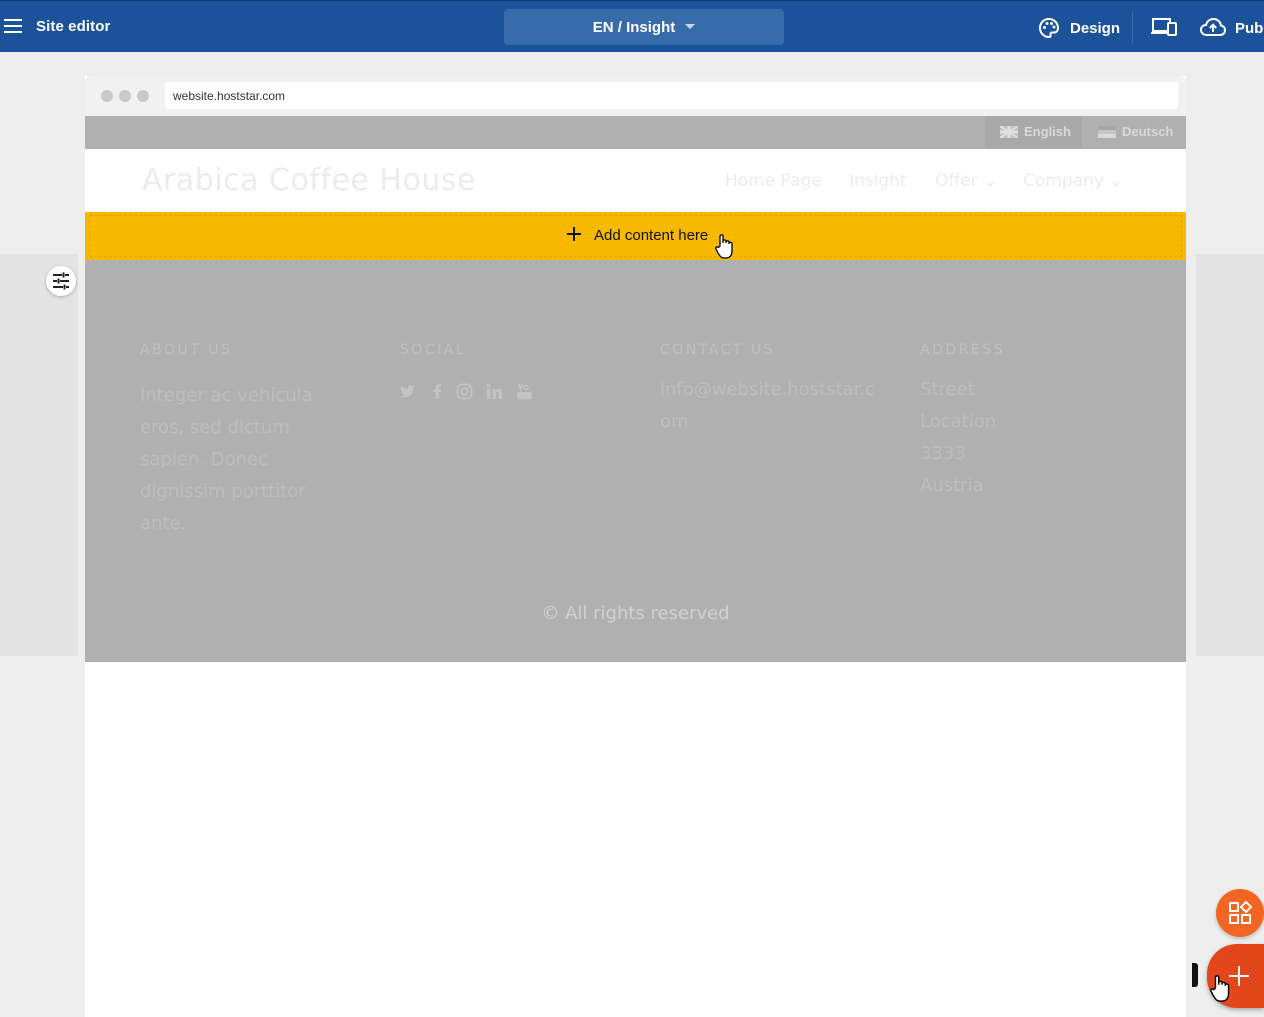 The height and width of the screenshot is (1017, 1264). What do you see at coordinates (1049, 28) in the screenshot?
I see `palette-icon` at bounding box center [1049, 28].